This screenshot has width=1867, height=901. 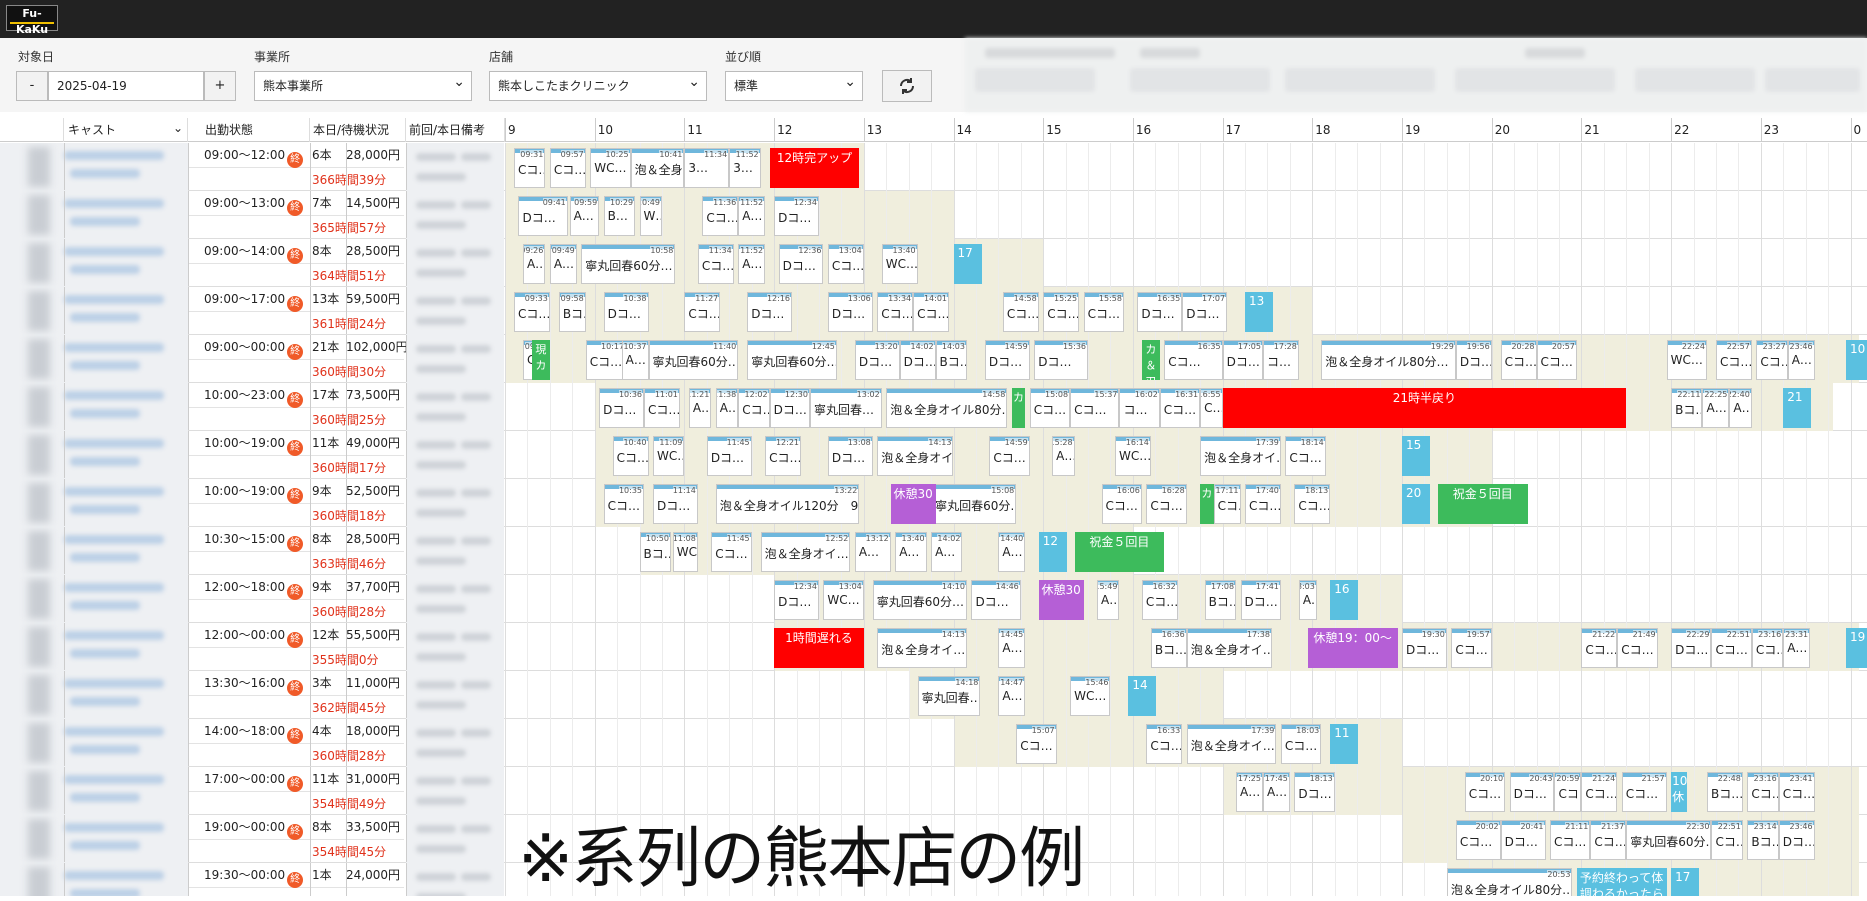 I want to click on count-badge: 10, so click(x=1856, y=360).